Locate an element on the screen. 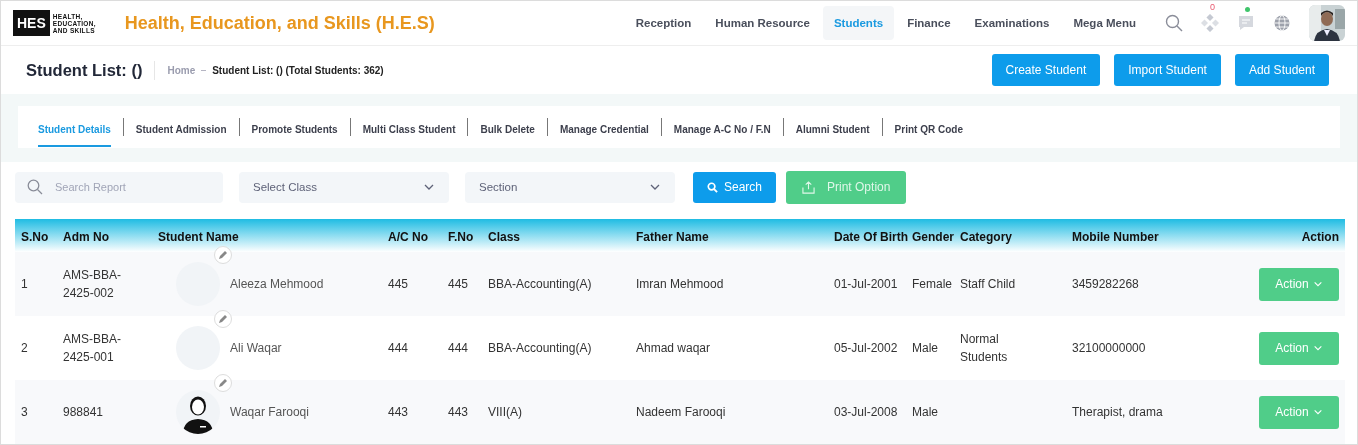 This screenshot has width=1358, height=445. app-title: Health, Education, and Skills (H.E.S) is located at coordinates (280, 23).